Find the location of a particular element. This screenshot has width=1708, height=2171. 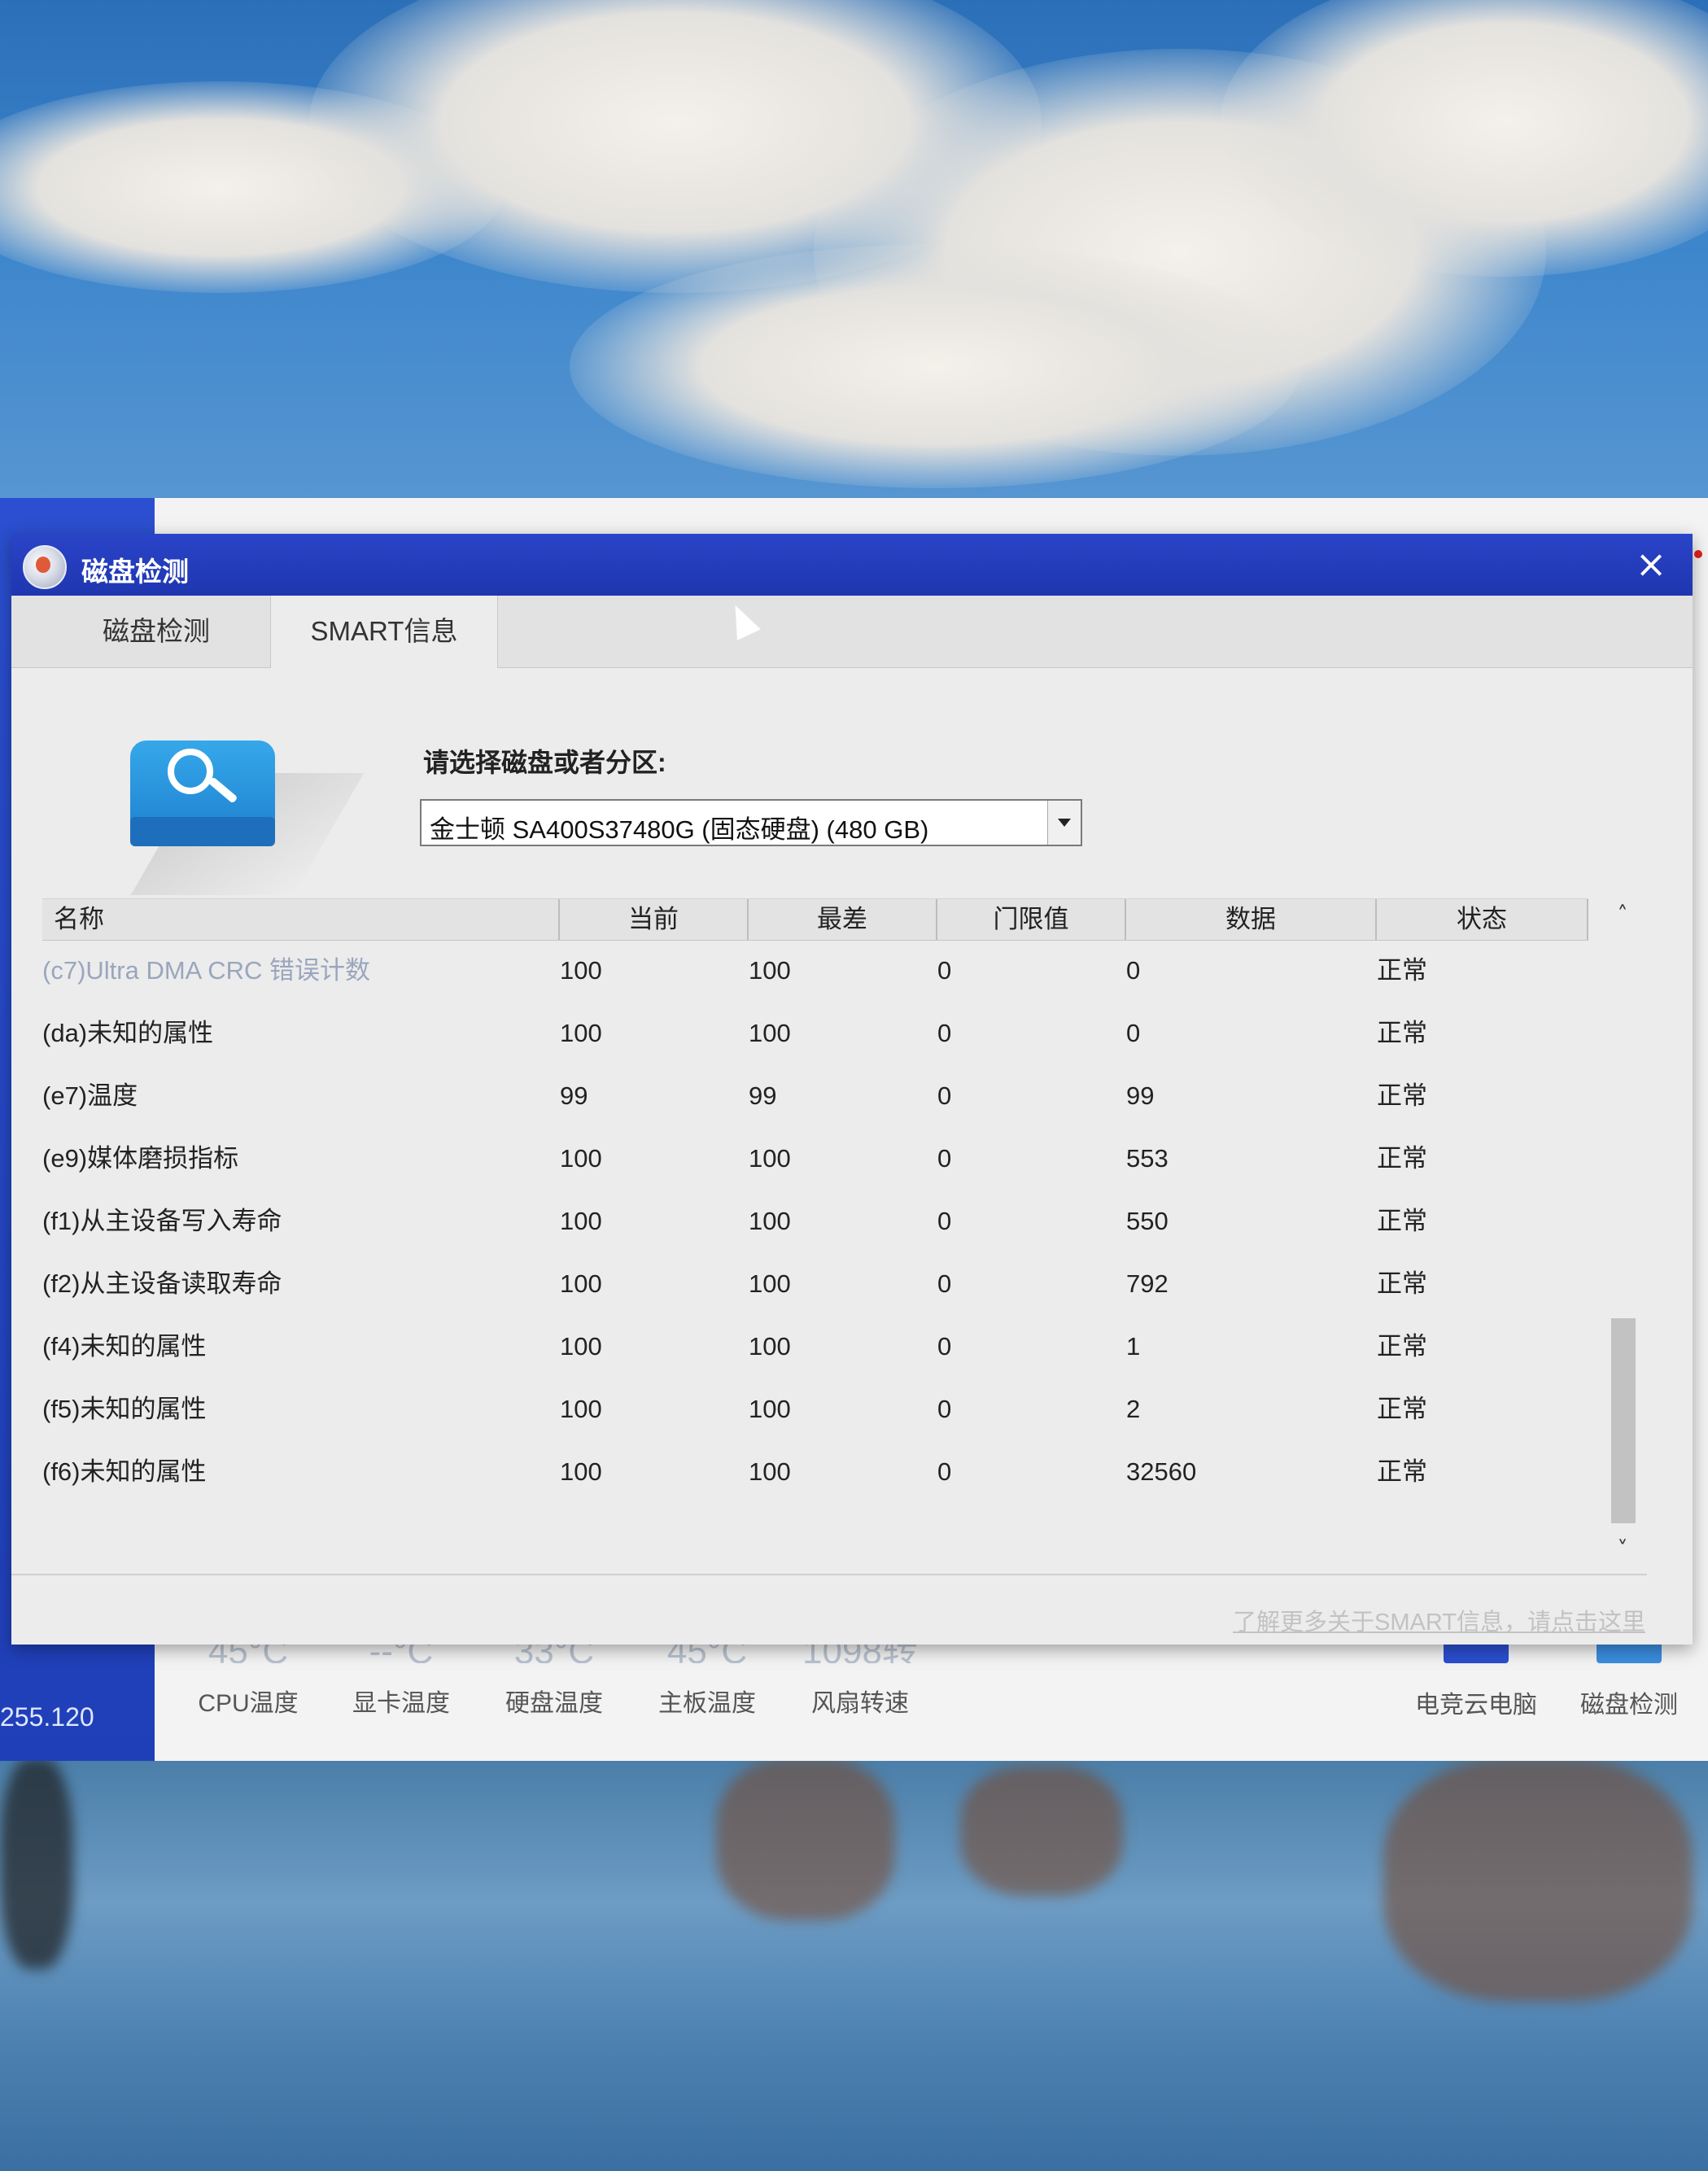

table-row: (c7)Ultra DMA CRC 错误计数 100 100 0 0 正常 is located at coordinates (815, 971).